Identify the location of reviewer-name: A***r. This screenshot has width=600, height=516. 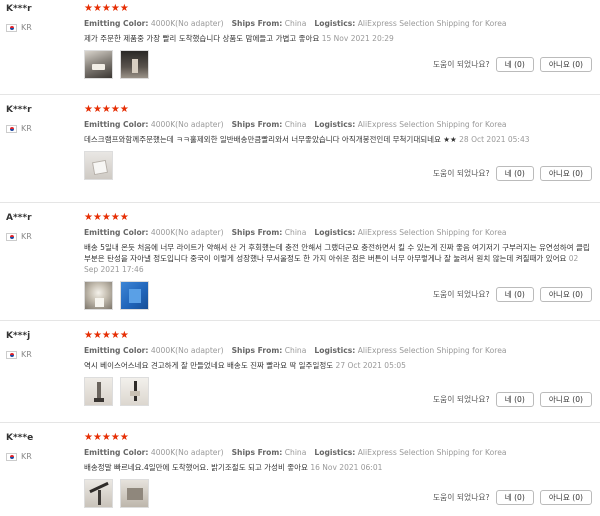
(19, 218).